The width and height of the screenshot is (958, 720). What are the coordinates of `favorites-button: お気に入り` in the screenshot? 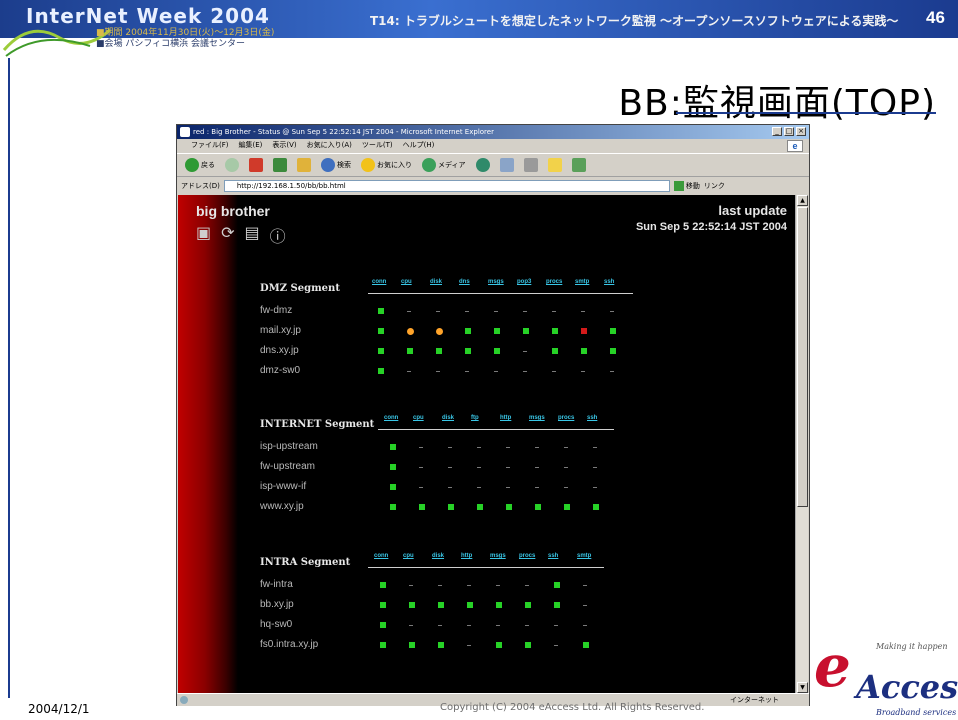 It's located at (386, 165).